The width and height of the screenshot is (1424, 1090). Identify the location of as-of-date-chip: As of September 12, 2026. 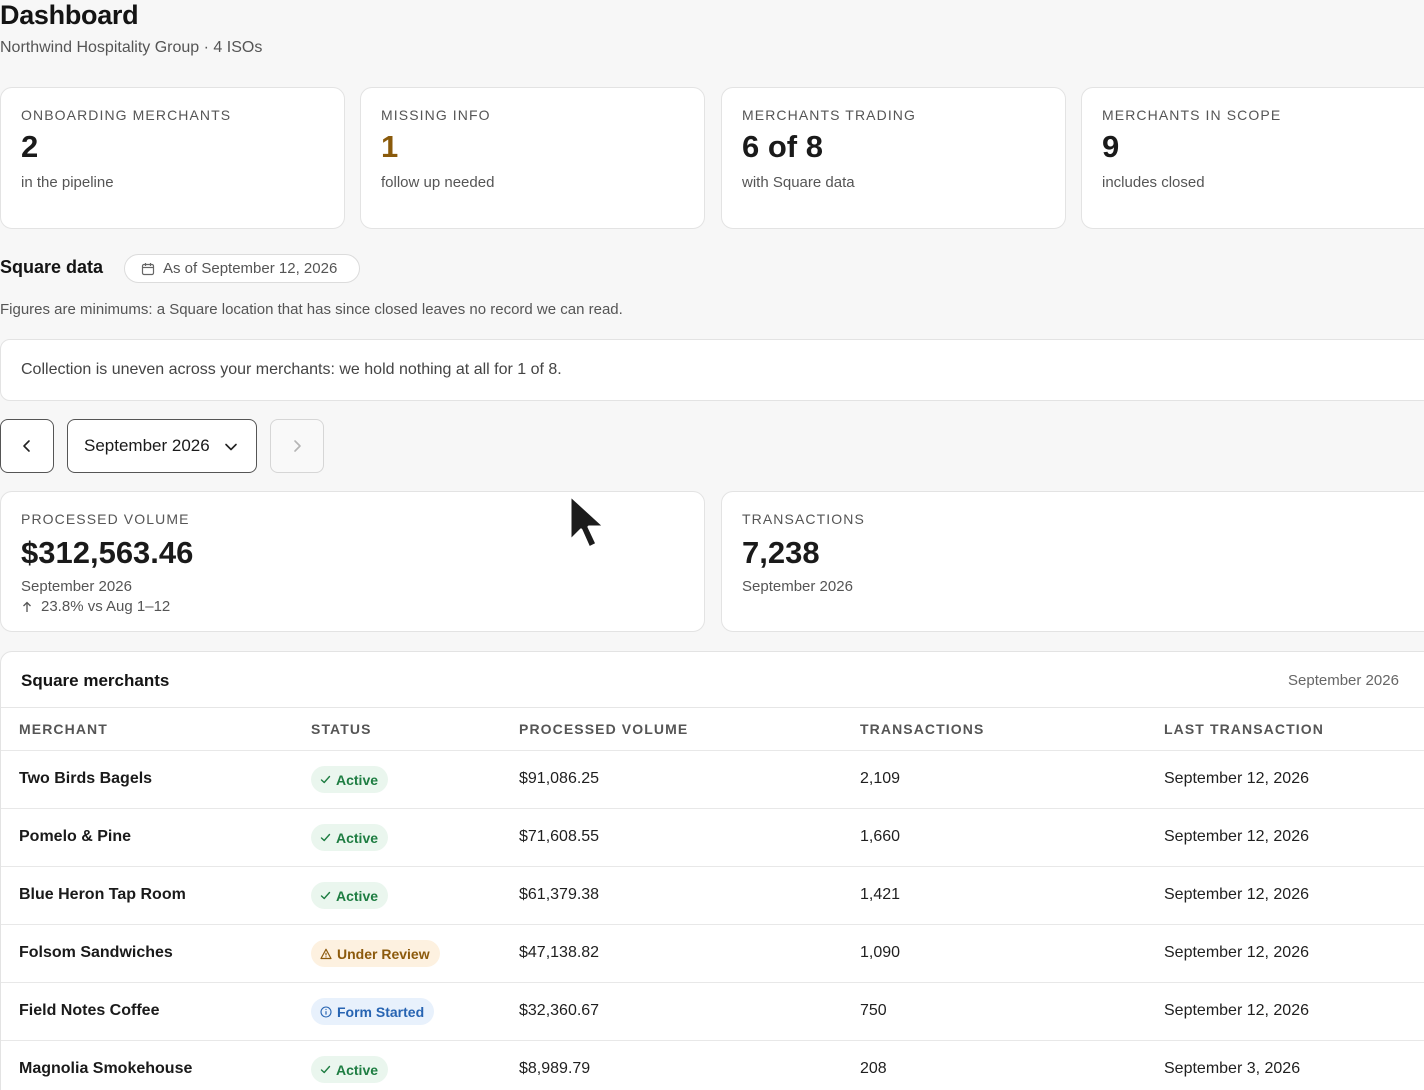
(242, 268).